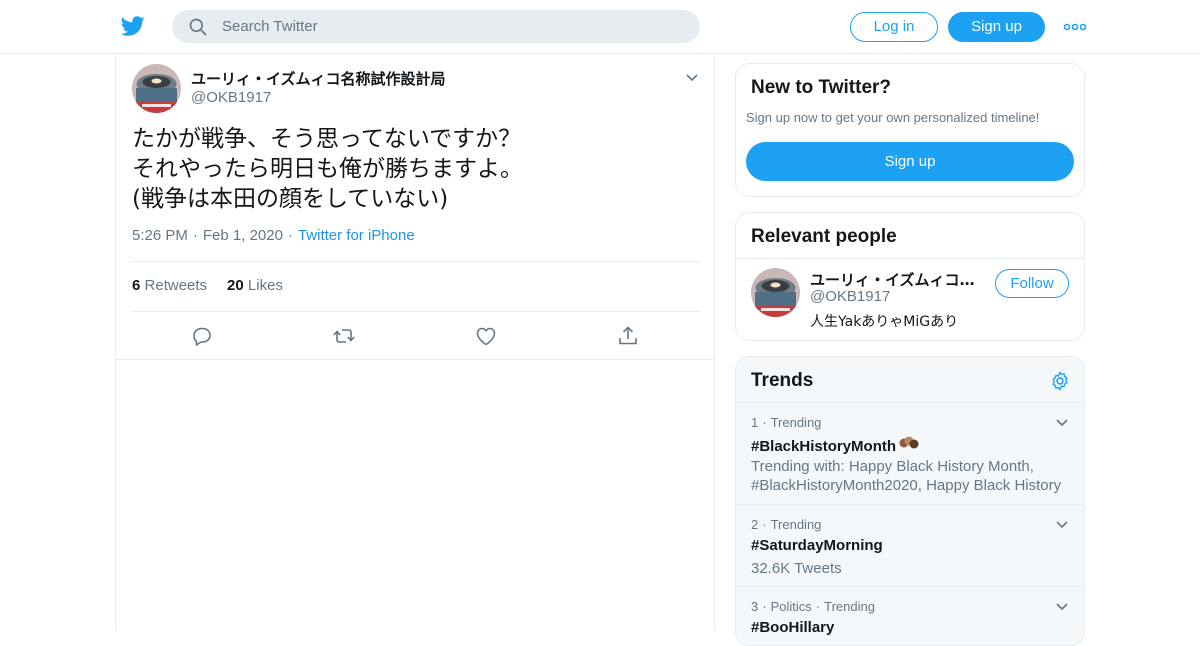  Describe the element at coordinates (813, 606) in the screenshot. I see `trend-context: 3 · Politics · Trending` at that location.